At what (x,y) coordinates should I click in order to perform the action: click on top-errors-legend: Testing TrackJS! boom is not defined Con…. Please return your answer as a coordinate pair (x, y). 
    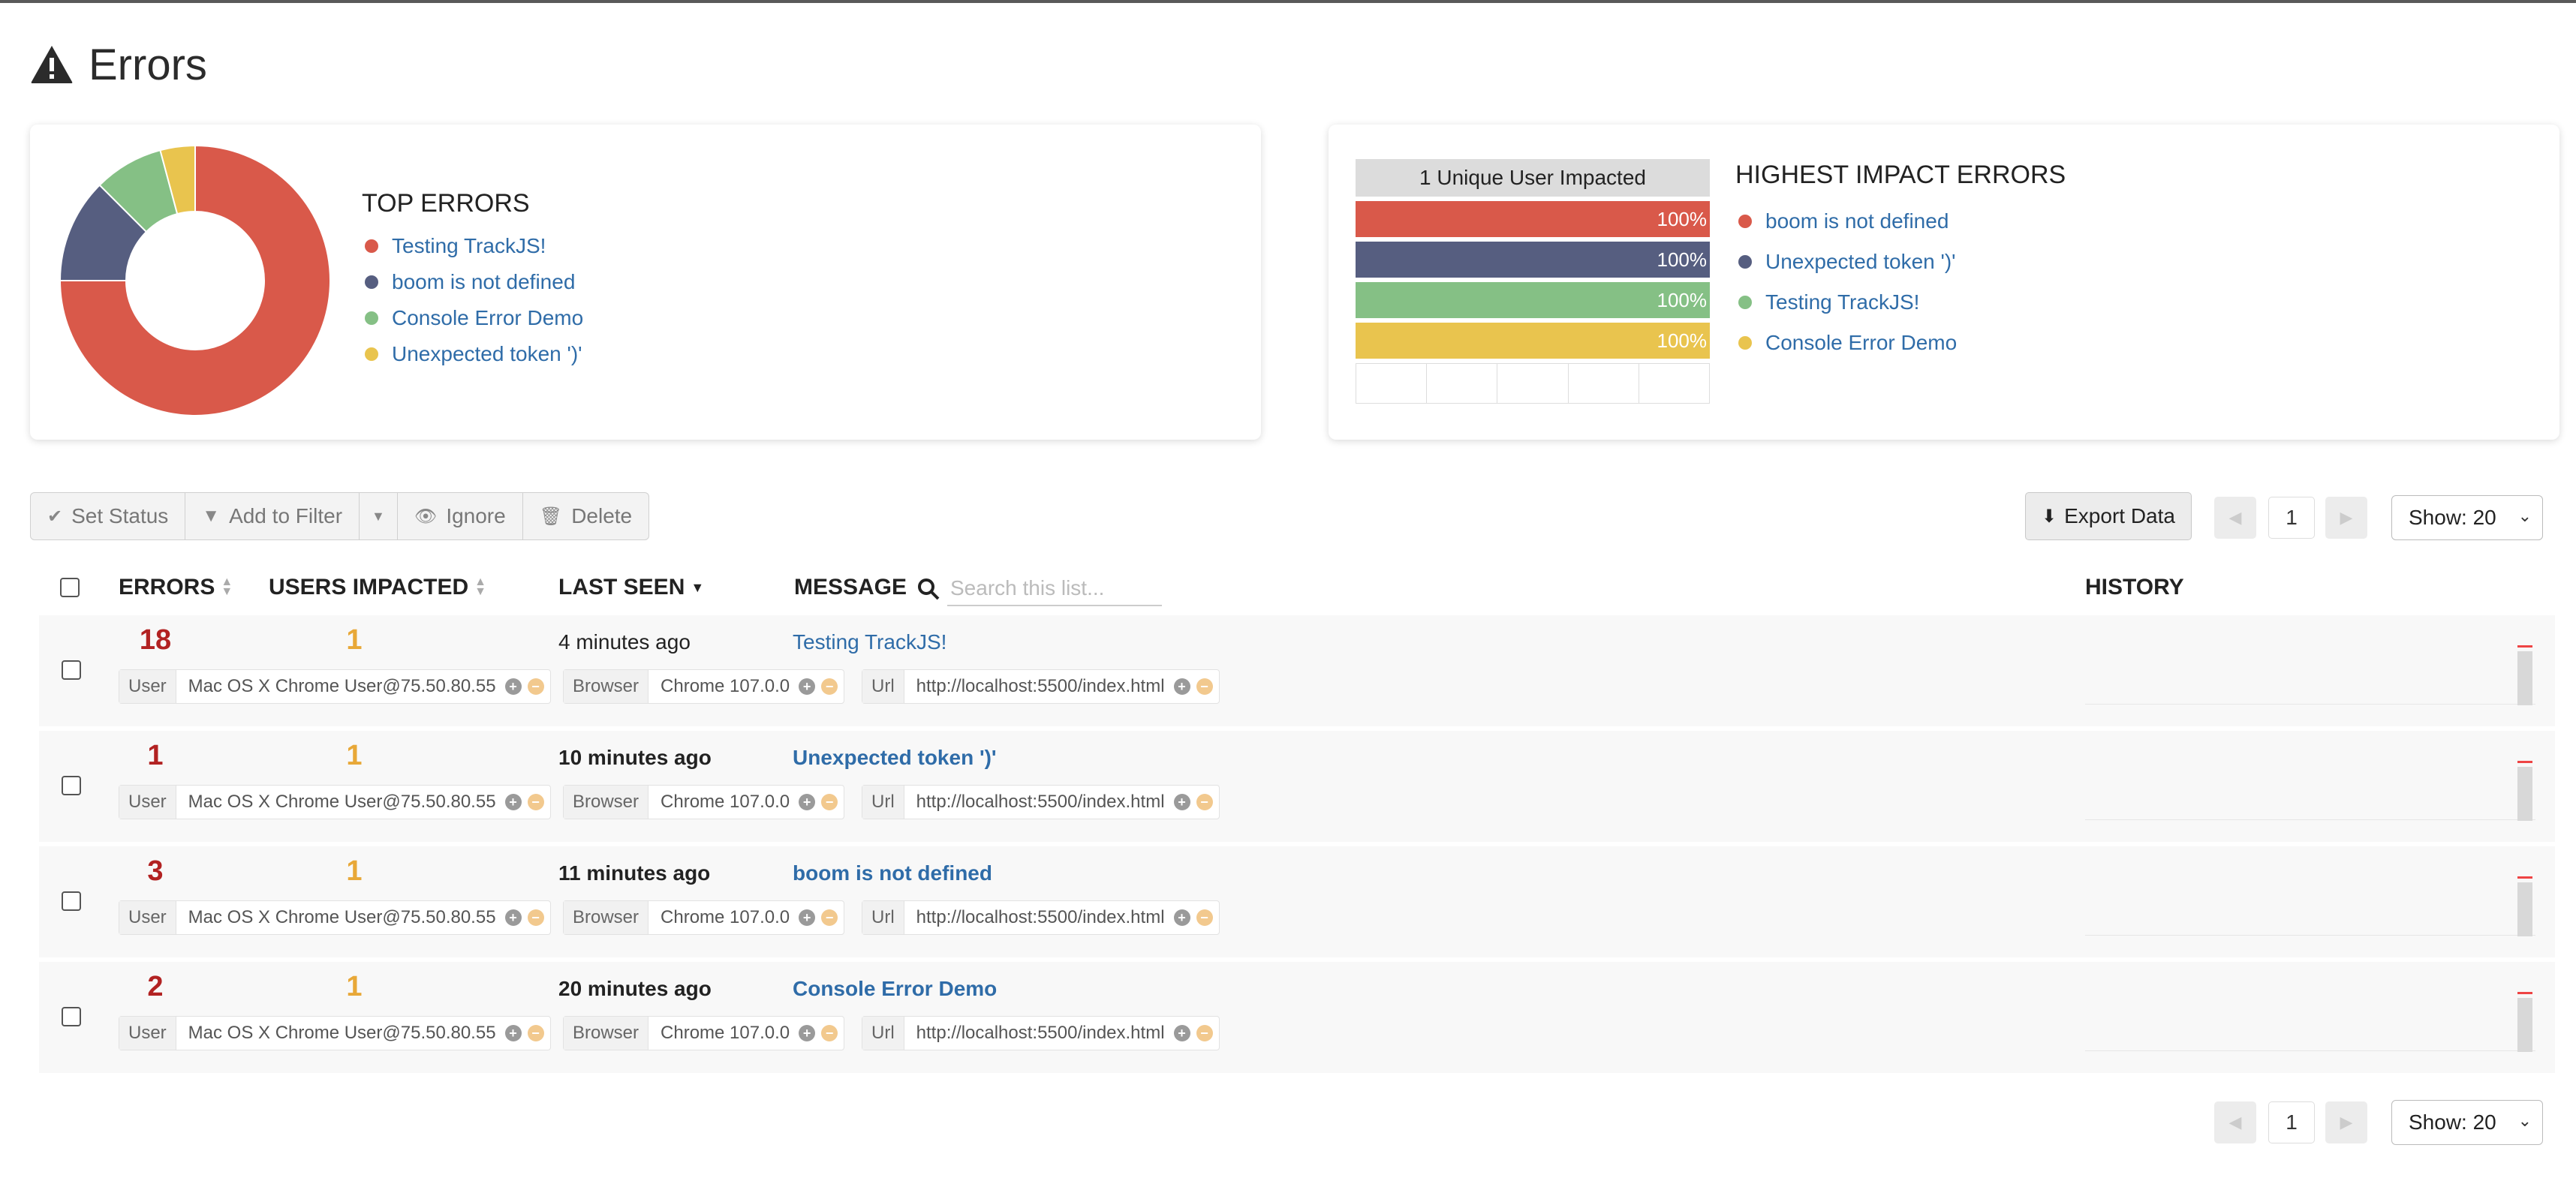
    Looking at the image, I should click on (474, 300).